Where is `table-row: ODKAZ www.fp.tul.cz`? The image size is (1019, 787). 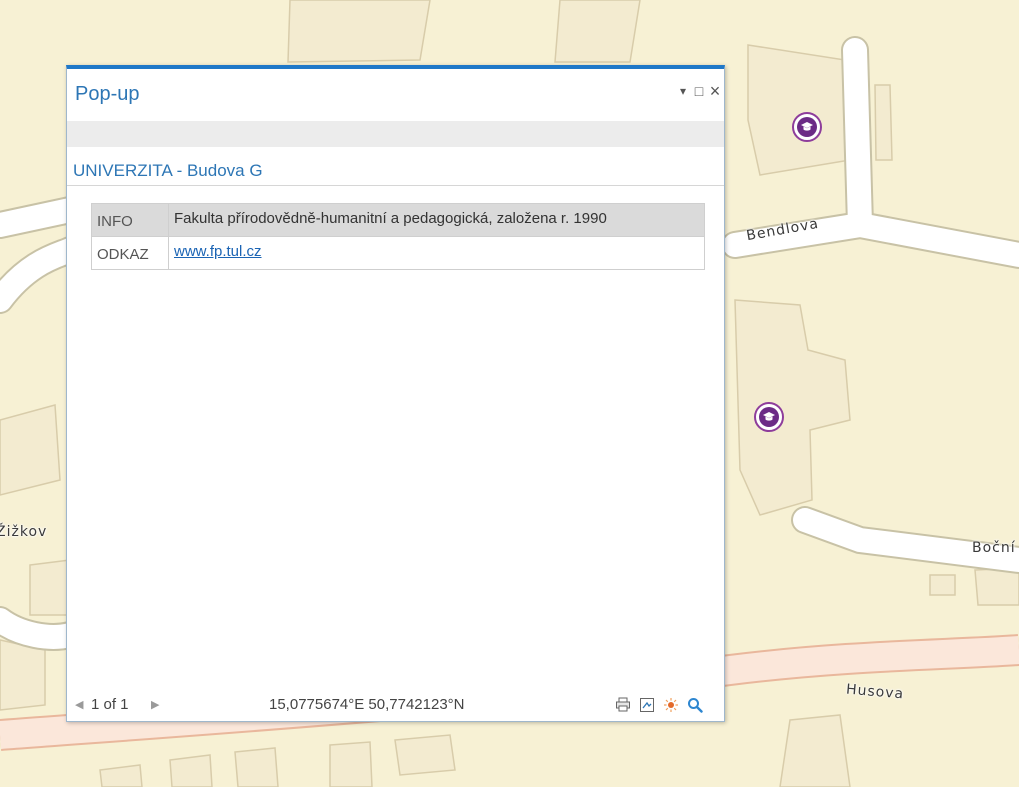
table-row: ODKAZ www.fp.tul.cz is located at coordinates (398, 253).